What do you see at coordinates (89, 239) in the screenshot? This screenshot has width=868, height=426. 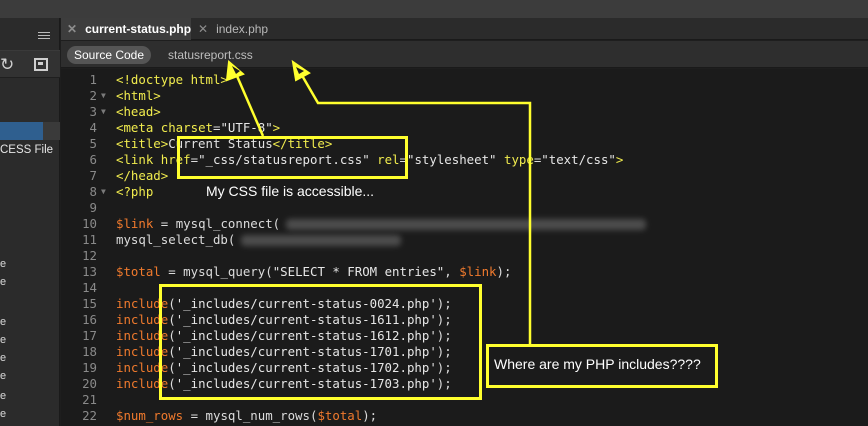 I see `line-number: 11` at bounding box center [89, 239].